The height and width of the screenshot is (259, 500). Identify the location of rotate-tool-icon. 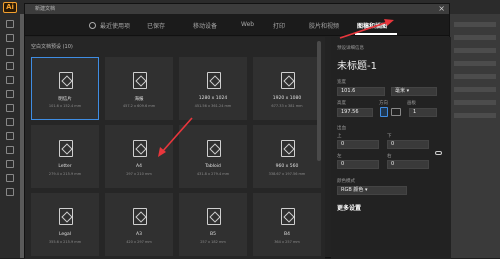
(10, 150).